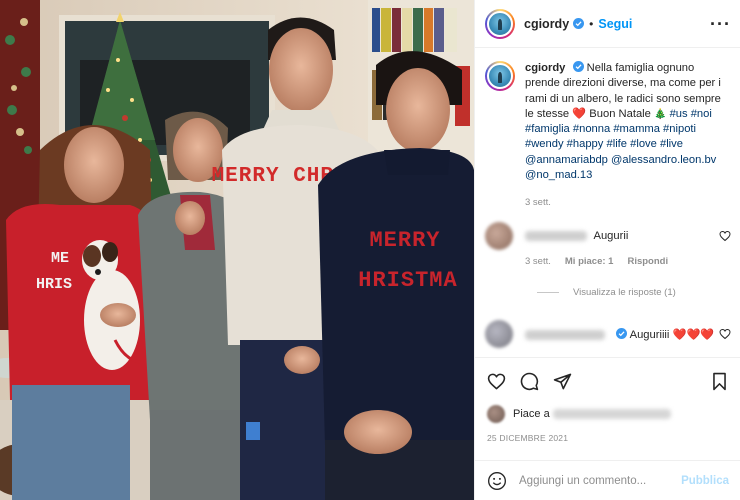 This screenshot has height=500, width=740. I want to click on comment-text: Augurii, so click(611, 236).